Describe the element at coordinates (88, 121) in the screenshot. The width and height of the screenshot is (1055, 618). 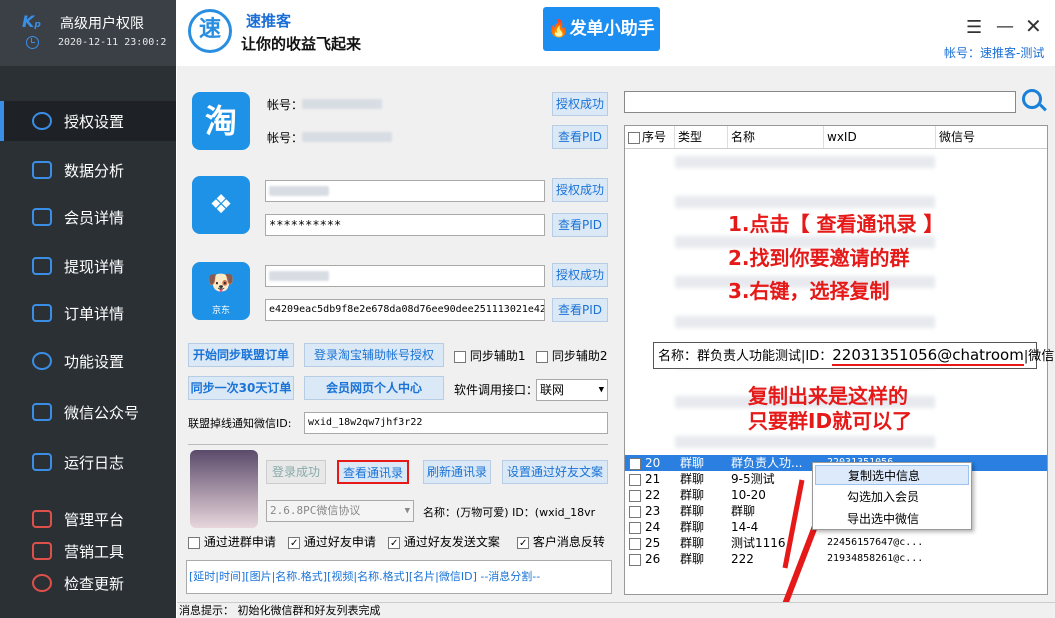
I see `sidebar-item-auth-settings: 授权设置` at that location.